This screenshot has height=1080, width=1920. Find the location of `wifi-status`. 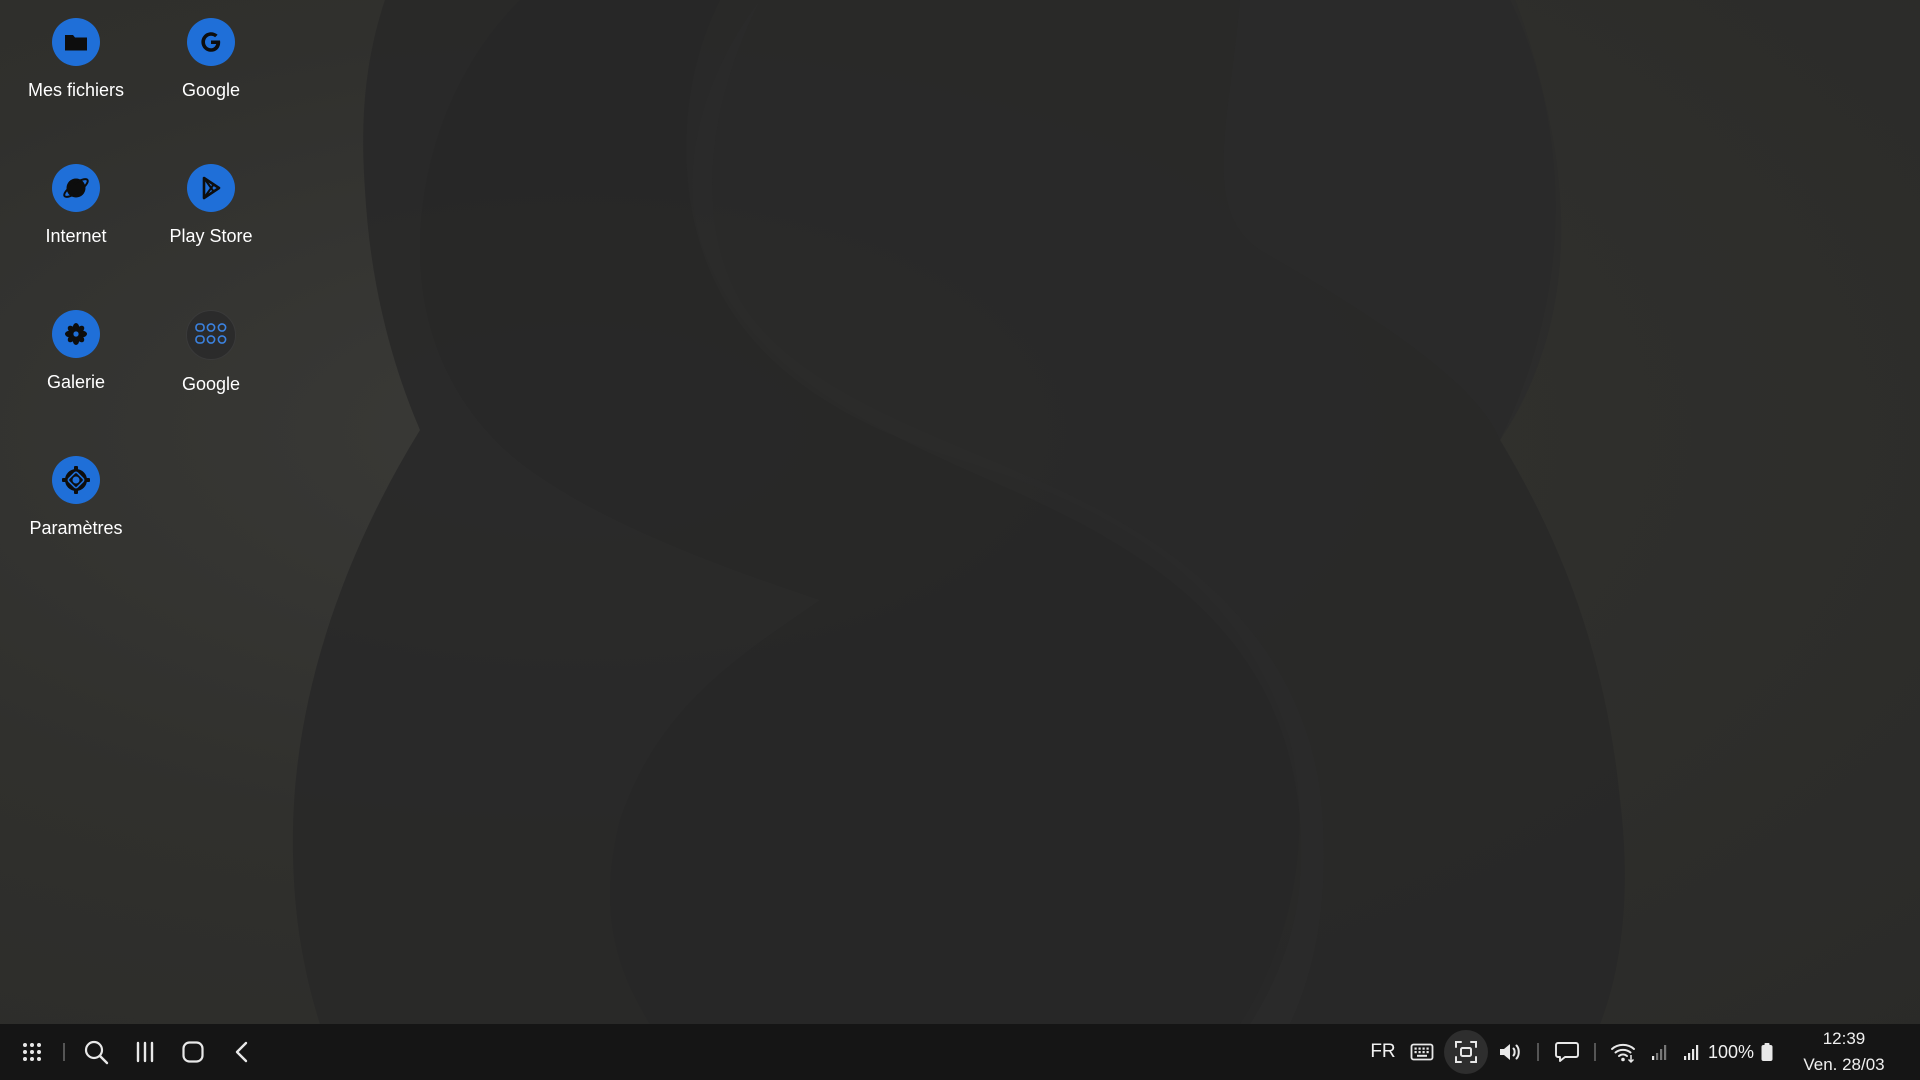

wifi-status is located at coordinates (1623, 1052).